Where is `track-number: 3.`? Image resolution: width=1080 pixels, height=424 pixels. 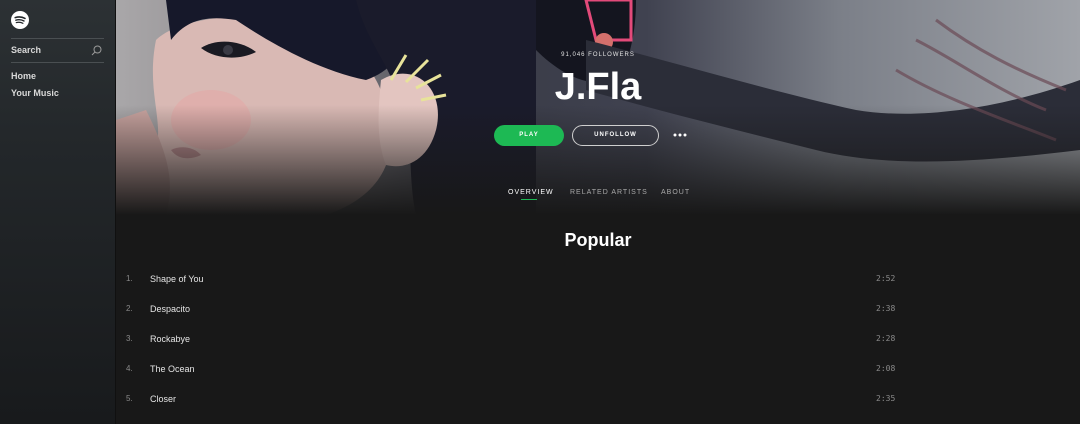 track-number: 3. is located at coordinates (129, 338).